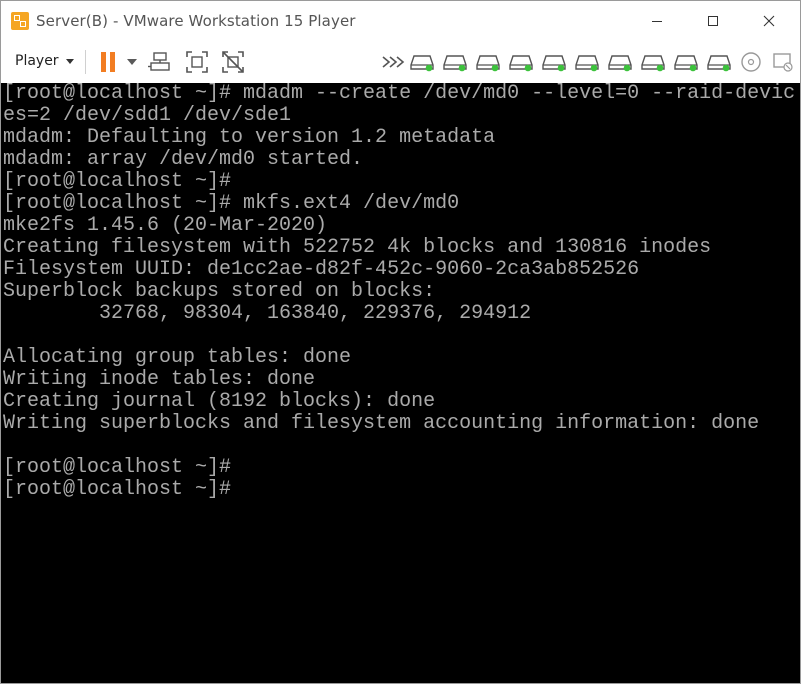  I want to click on console-line: mke2fs 1.45.6 (20-Mar-2020), so click(165, 225).